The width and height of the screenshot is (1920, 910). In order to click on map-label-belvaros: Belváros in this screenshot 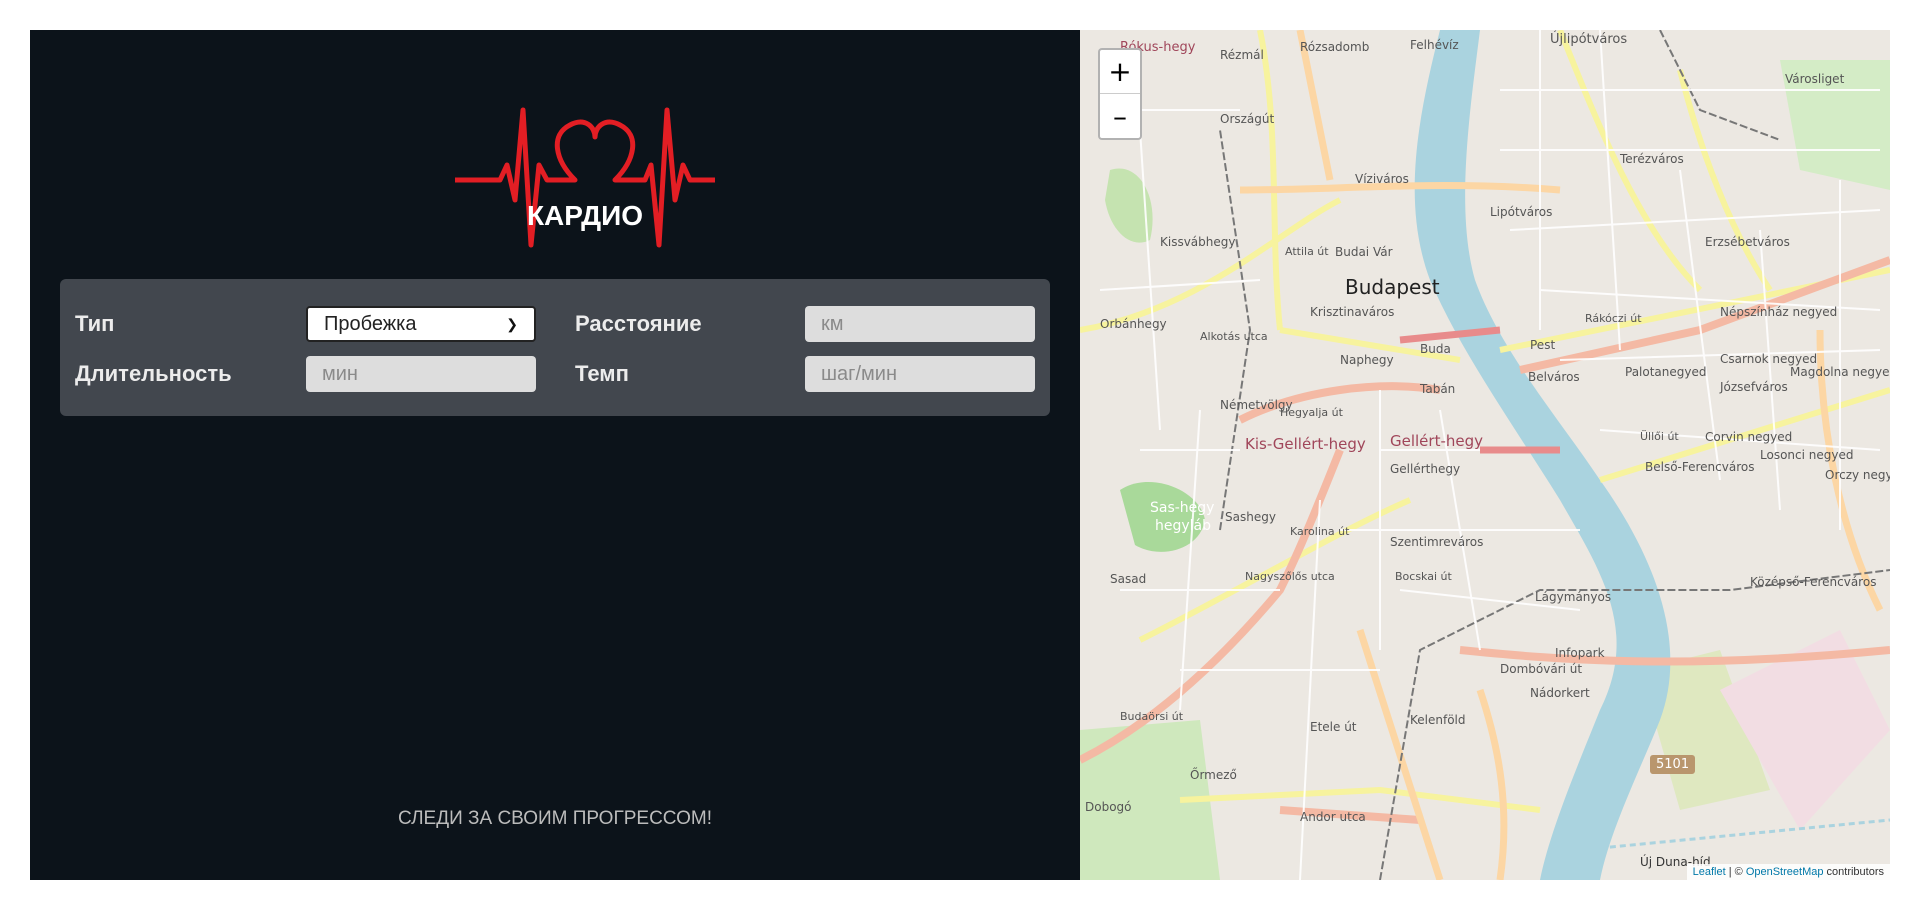, I will do `click(1554, 377)`.